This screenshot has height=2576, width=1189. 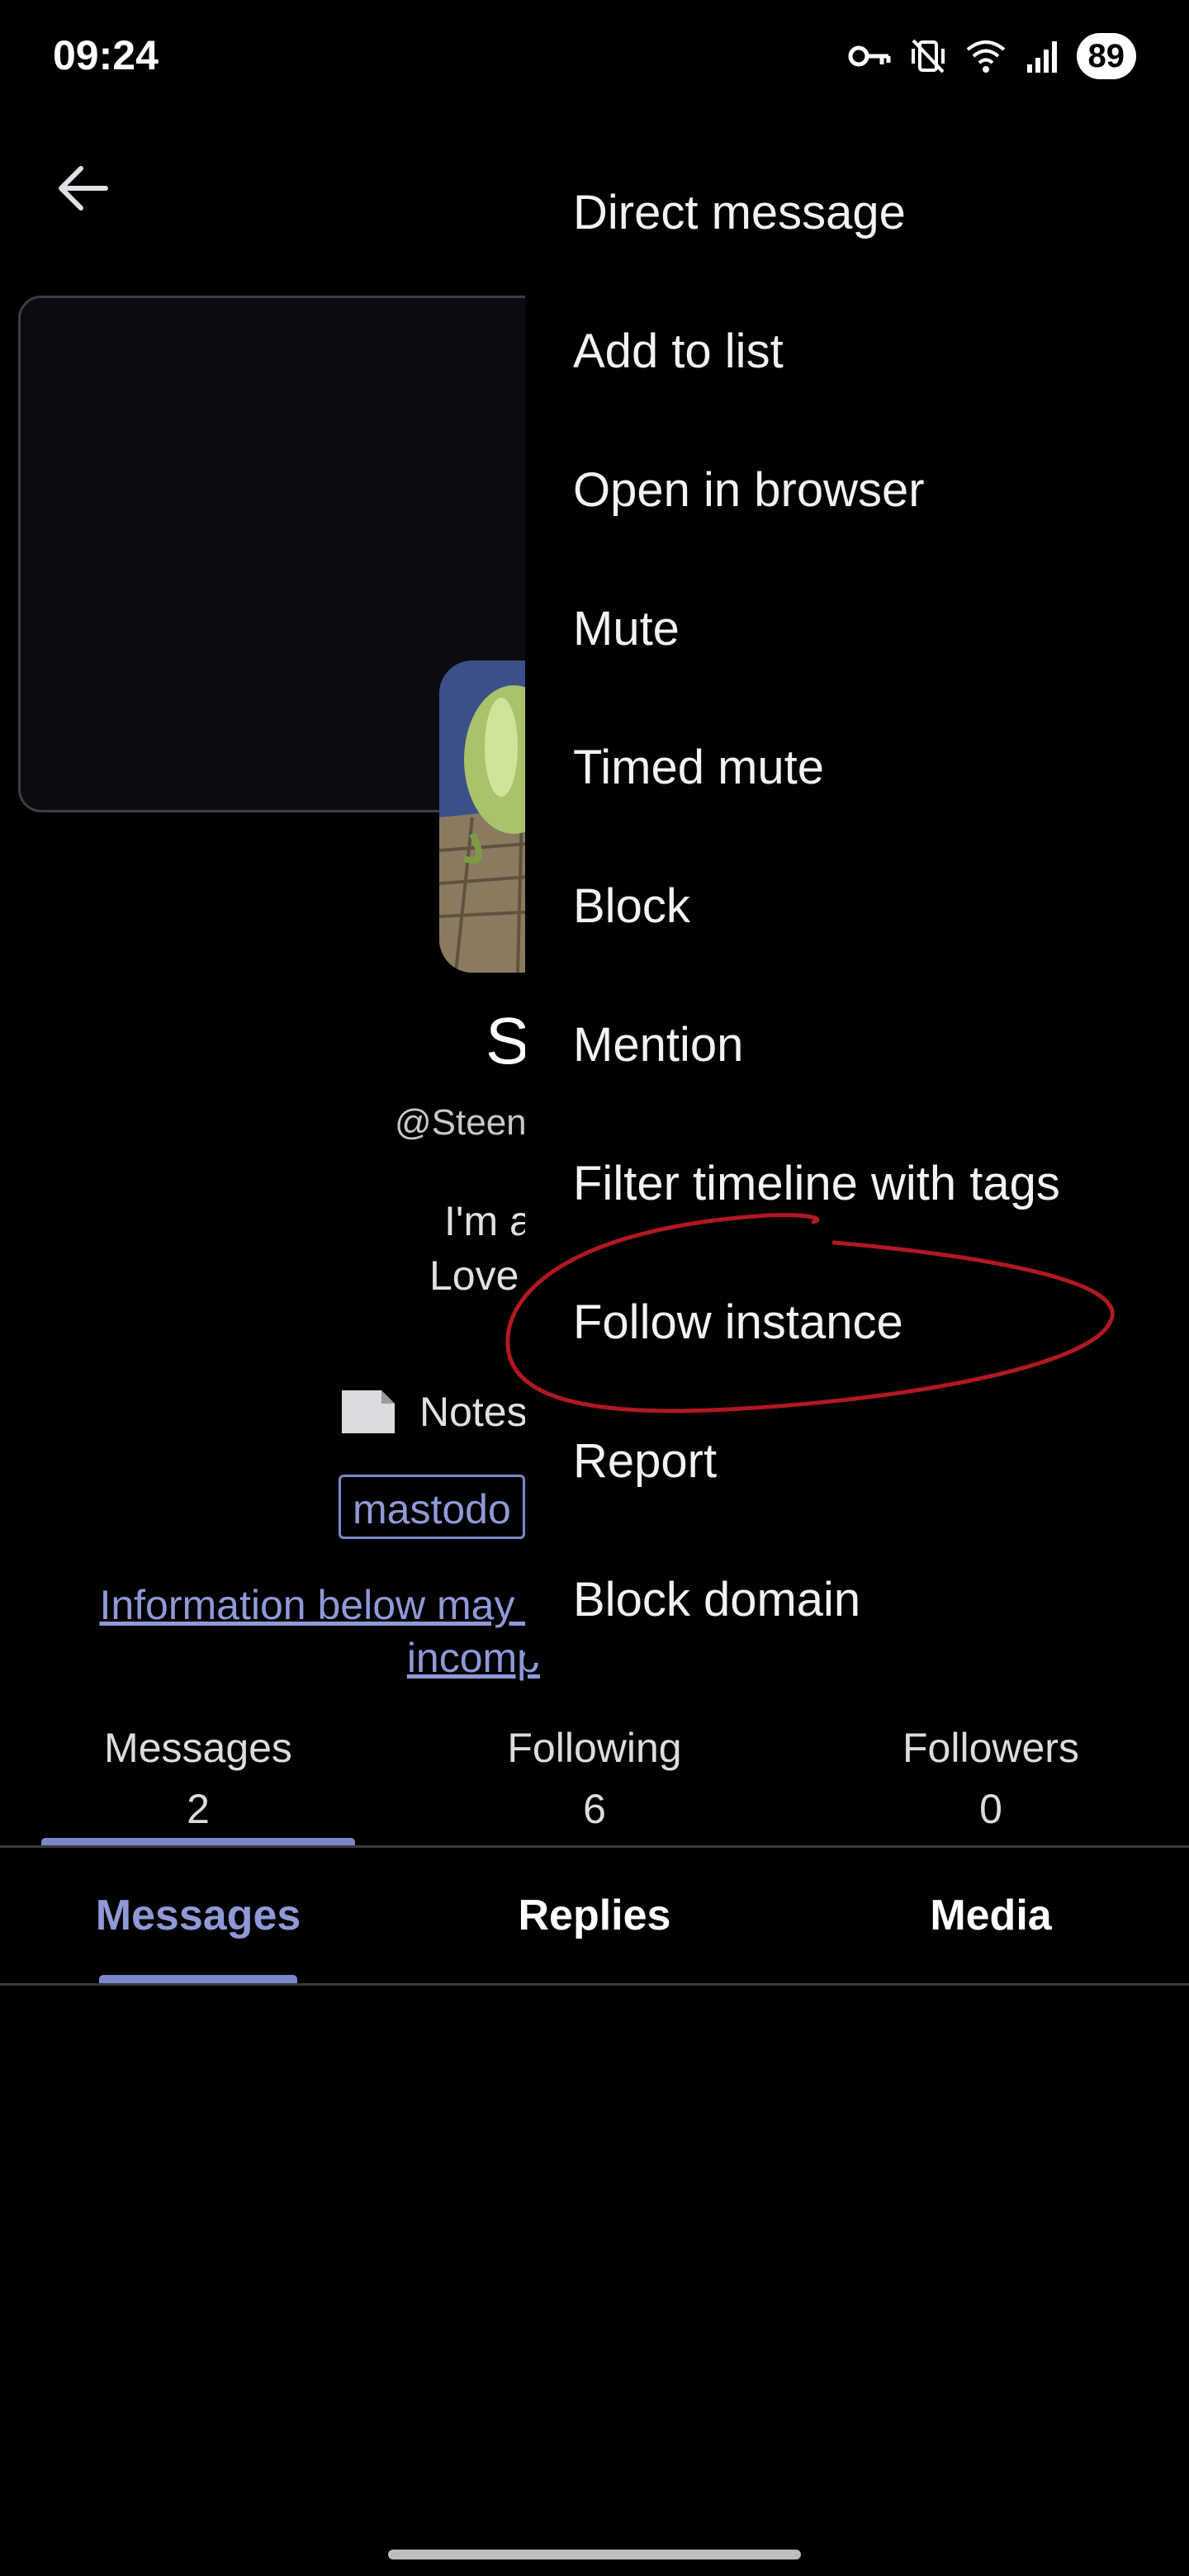 What do you see at coordinates (991, 1778) in the screenshot?
I see `stat-followers: Followers 0` at bounding box center [991, 1778].